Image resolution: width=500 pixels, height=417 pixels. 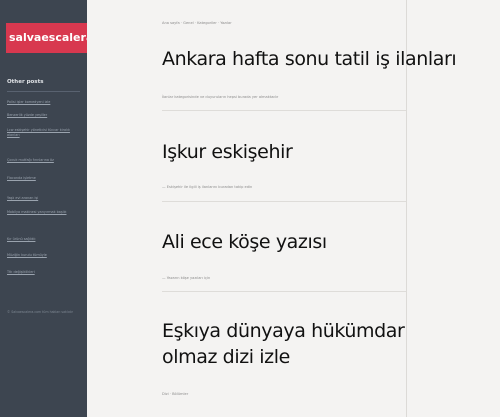 What do you see at coordinates (186, 278) in the screenshot?
I see `post-meta: — Yazarın köşe yazıları için` at bounding box center [186, 278].